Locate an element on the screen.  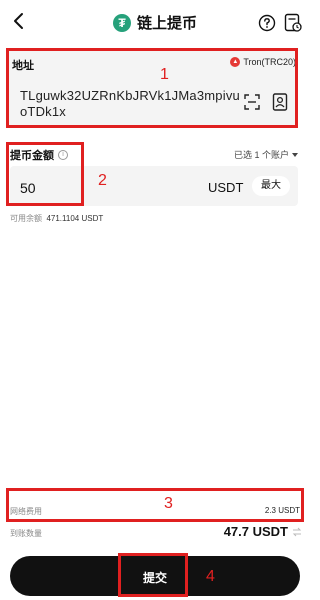
available-value: 471.1104 USDT is located at coordinates (75, 218).